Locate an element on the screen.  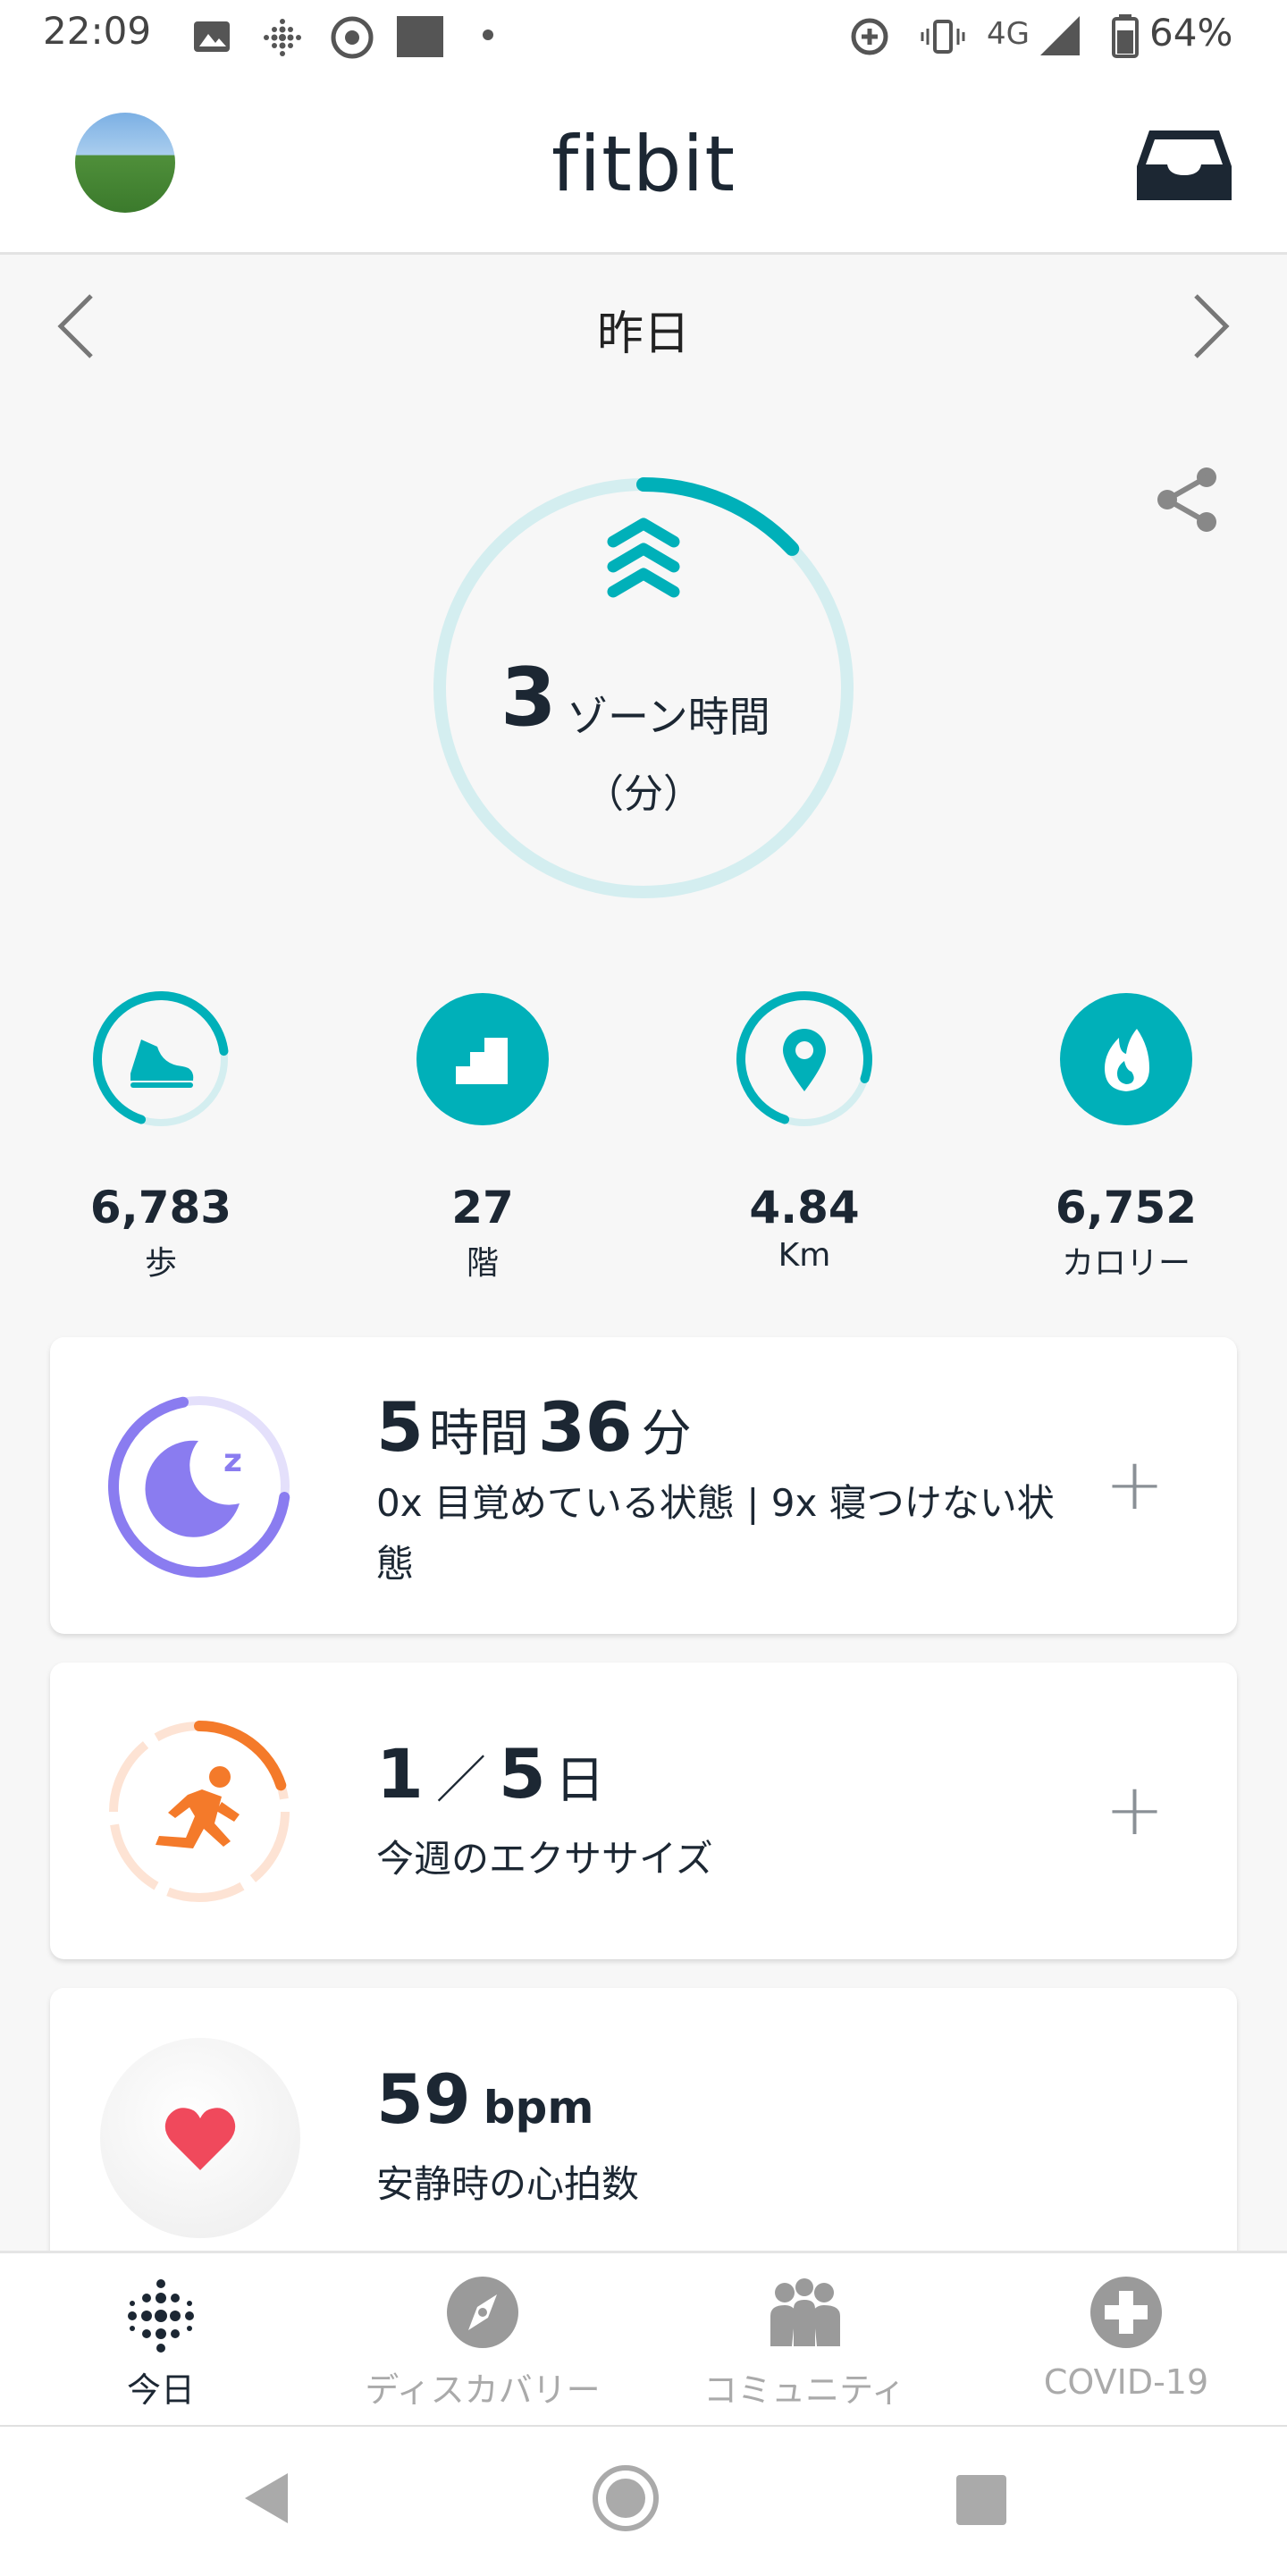
calories-label: カロリー is located at coordinates (1125, 1263).